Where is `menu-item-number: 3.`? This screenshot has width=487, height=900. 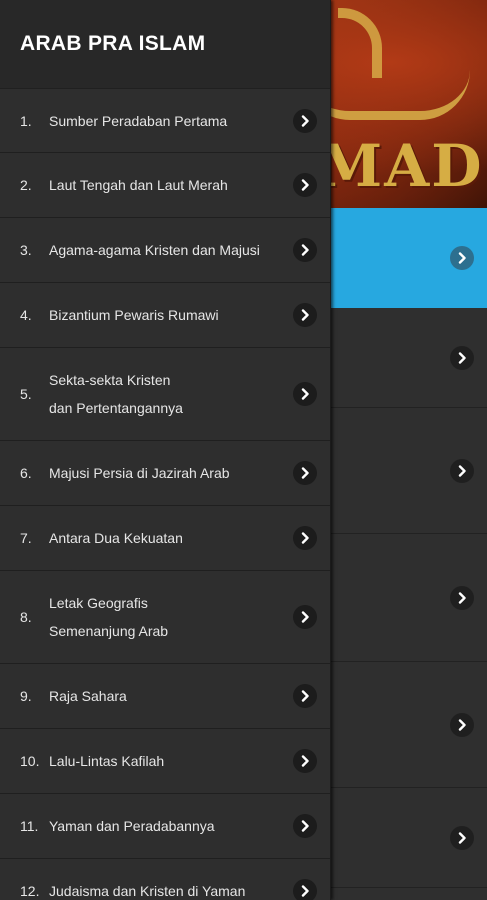
menu-item-number: 3. is located at coordinates (26, 250).